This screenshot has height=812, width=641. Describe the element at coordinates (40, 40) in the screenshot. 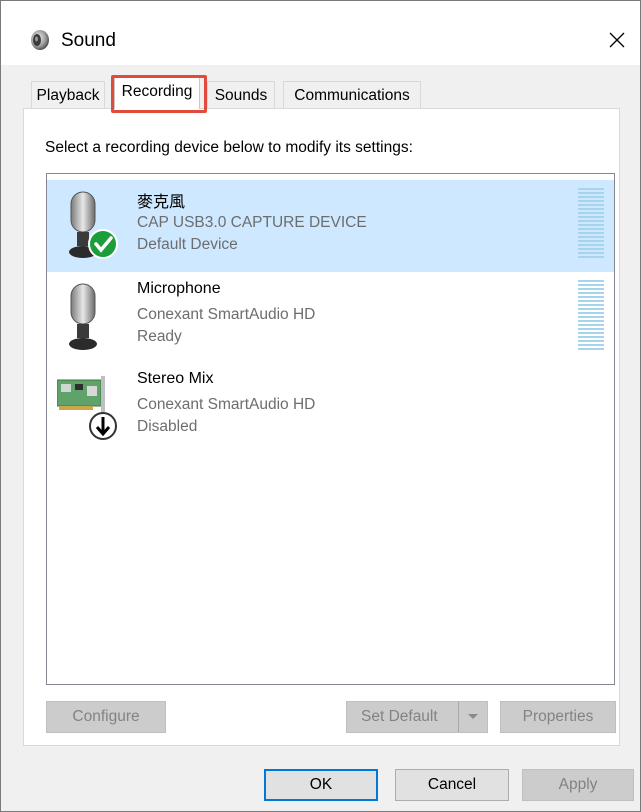

I see `speaker-icon` at that location.